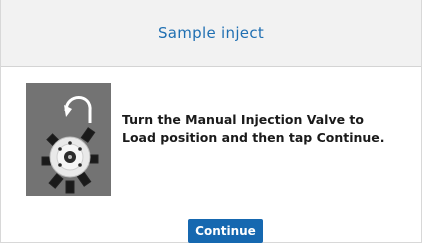  I want to click on manual-injection-valve-load-icon, so click(68, 139).